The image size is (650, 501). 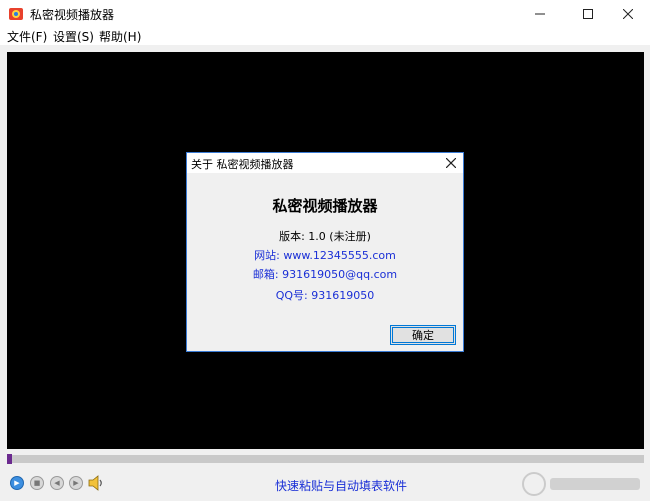 I want to click on dialog-website-link: 网站: www.12345555.com, so click(x=325, y=255).